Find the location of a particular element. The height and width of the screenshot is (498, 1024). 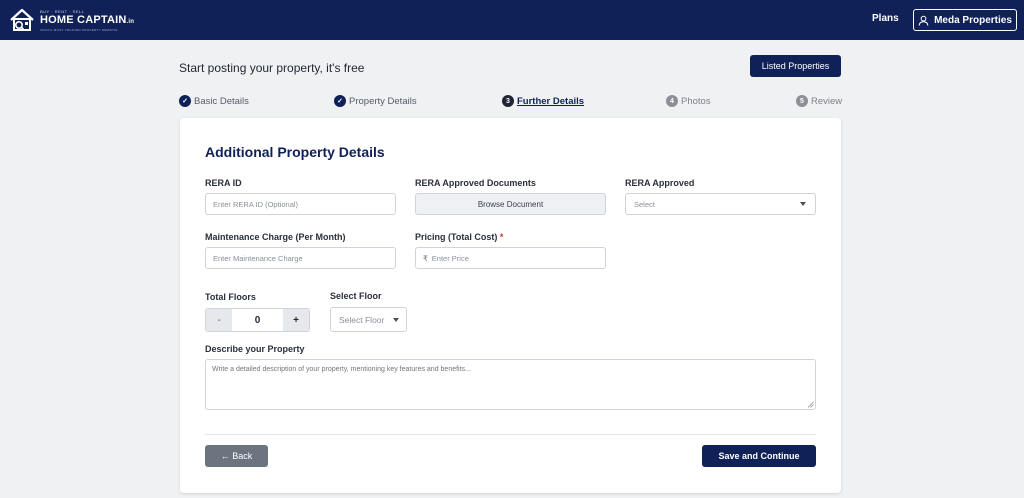

rera-id-label: RERA ID is located at coordinates (223, 183).